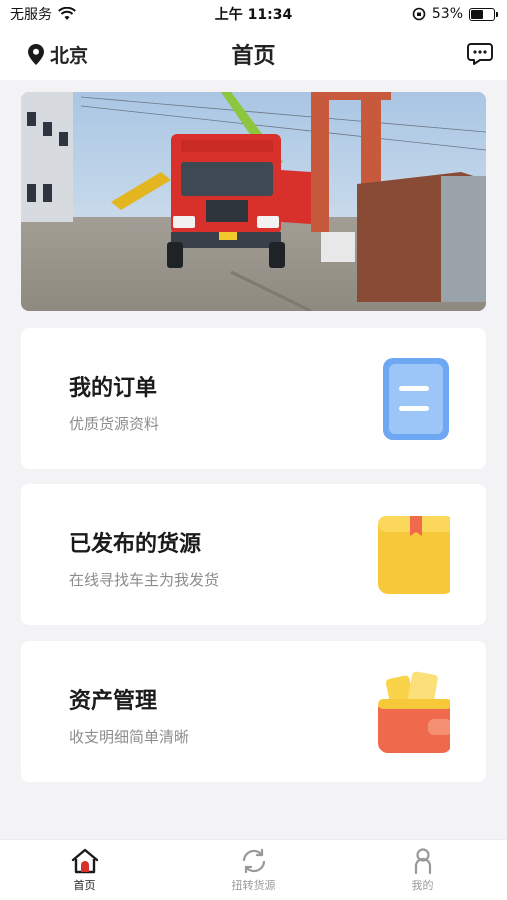 The height and width of the screenshot is (900, 507). Describe the element at coordinates (414, 555) in the screenshot. I see `package-icon` at that location.